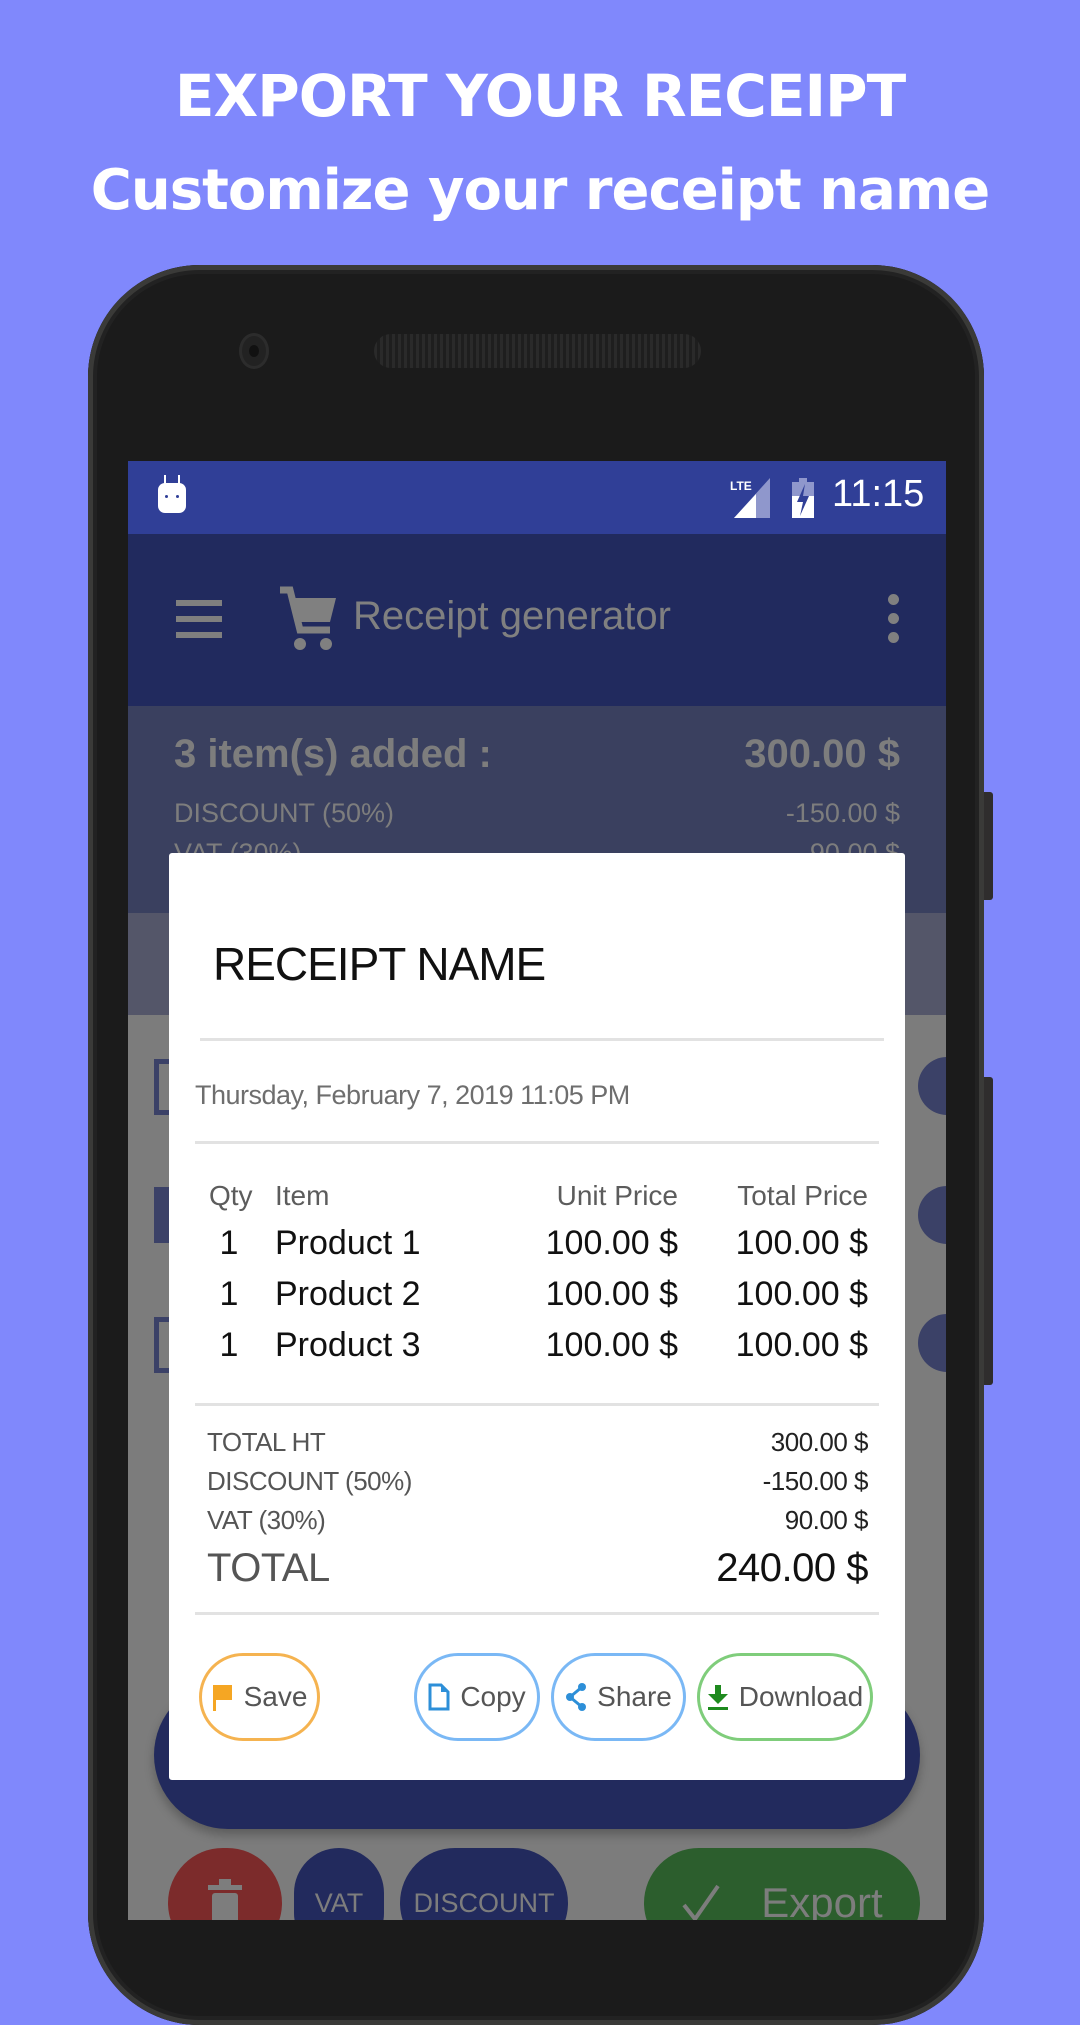 Image resolution: width=1080 pixels, height=2025 pixels. I want to click on share-label: Share, so click(634, 1696).